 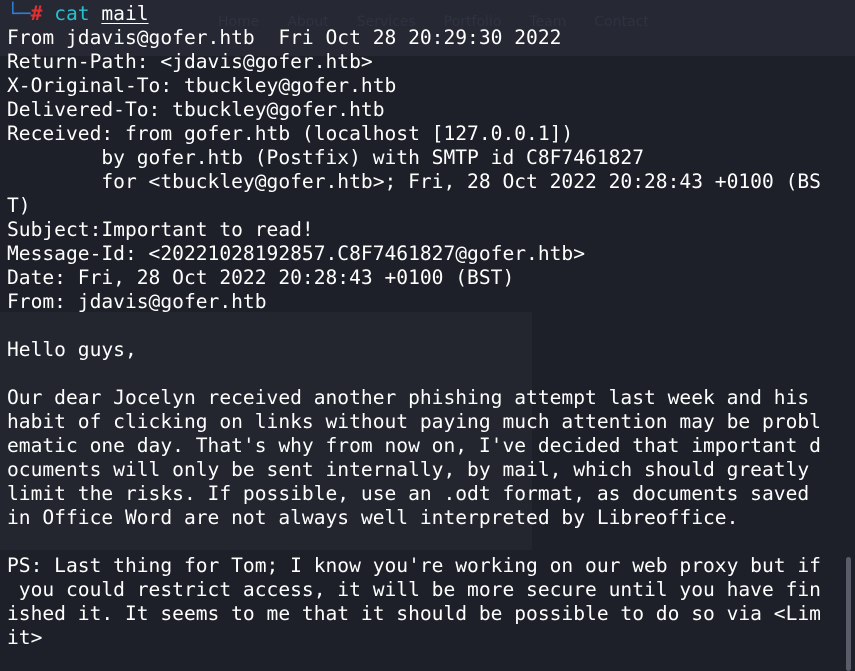 I want to click on command-argument: mail, so click(x=125, y=13).